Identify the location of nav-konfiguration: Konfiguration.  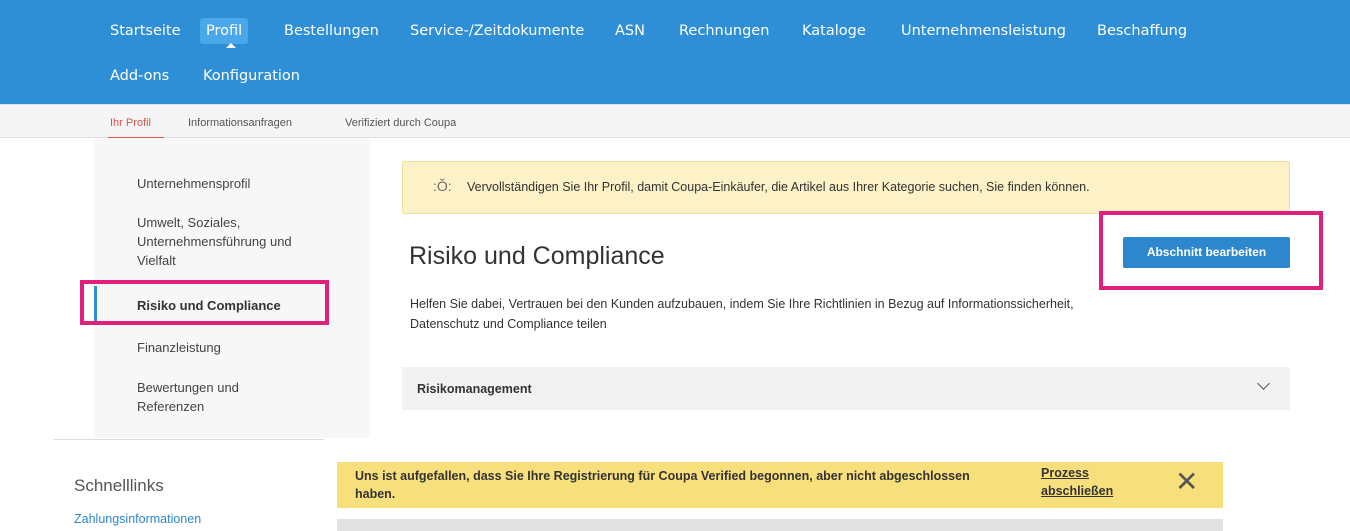
(251, 76).